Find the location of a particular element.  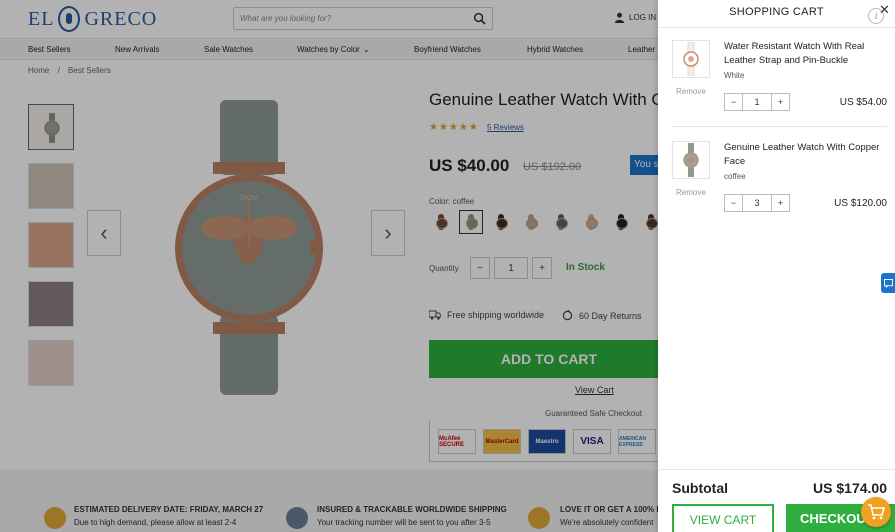

quantity-field: 3 is located at coordinates (757, 203).